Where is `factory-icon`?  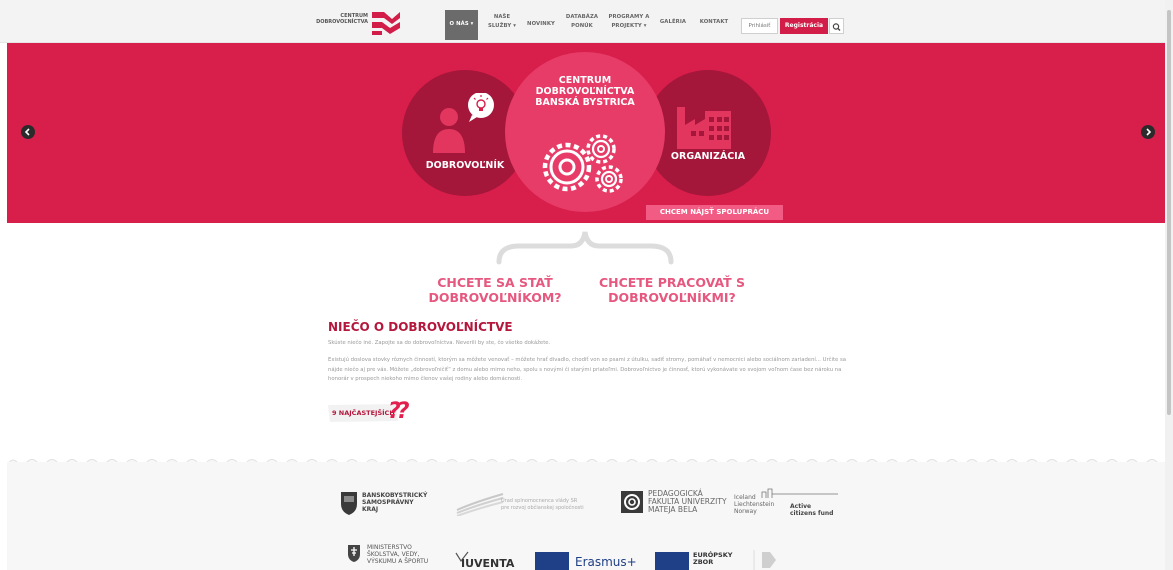
factory-icon is located at coordinates (704, 128).